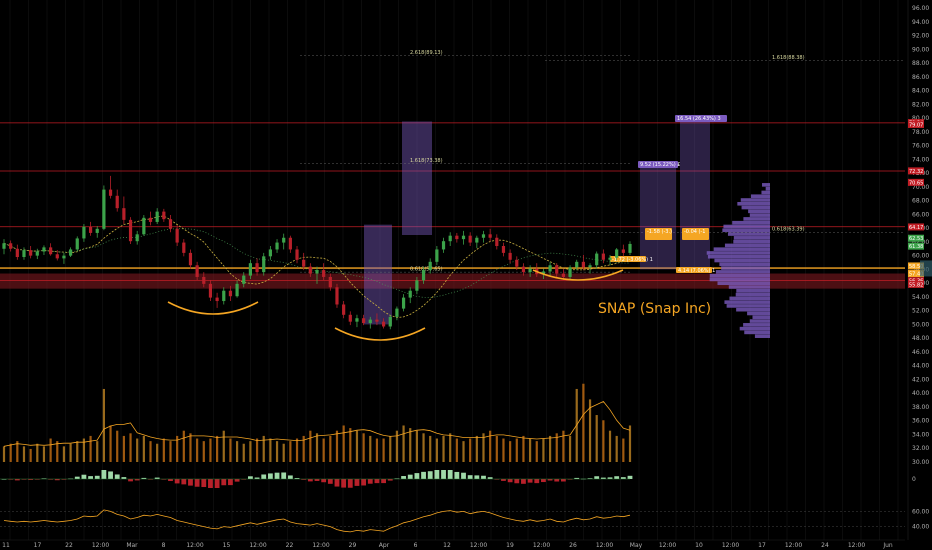  I want to click on price-tick-label: 40.00, so click(920, 393).